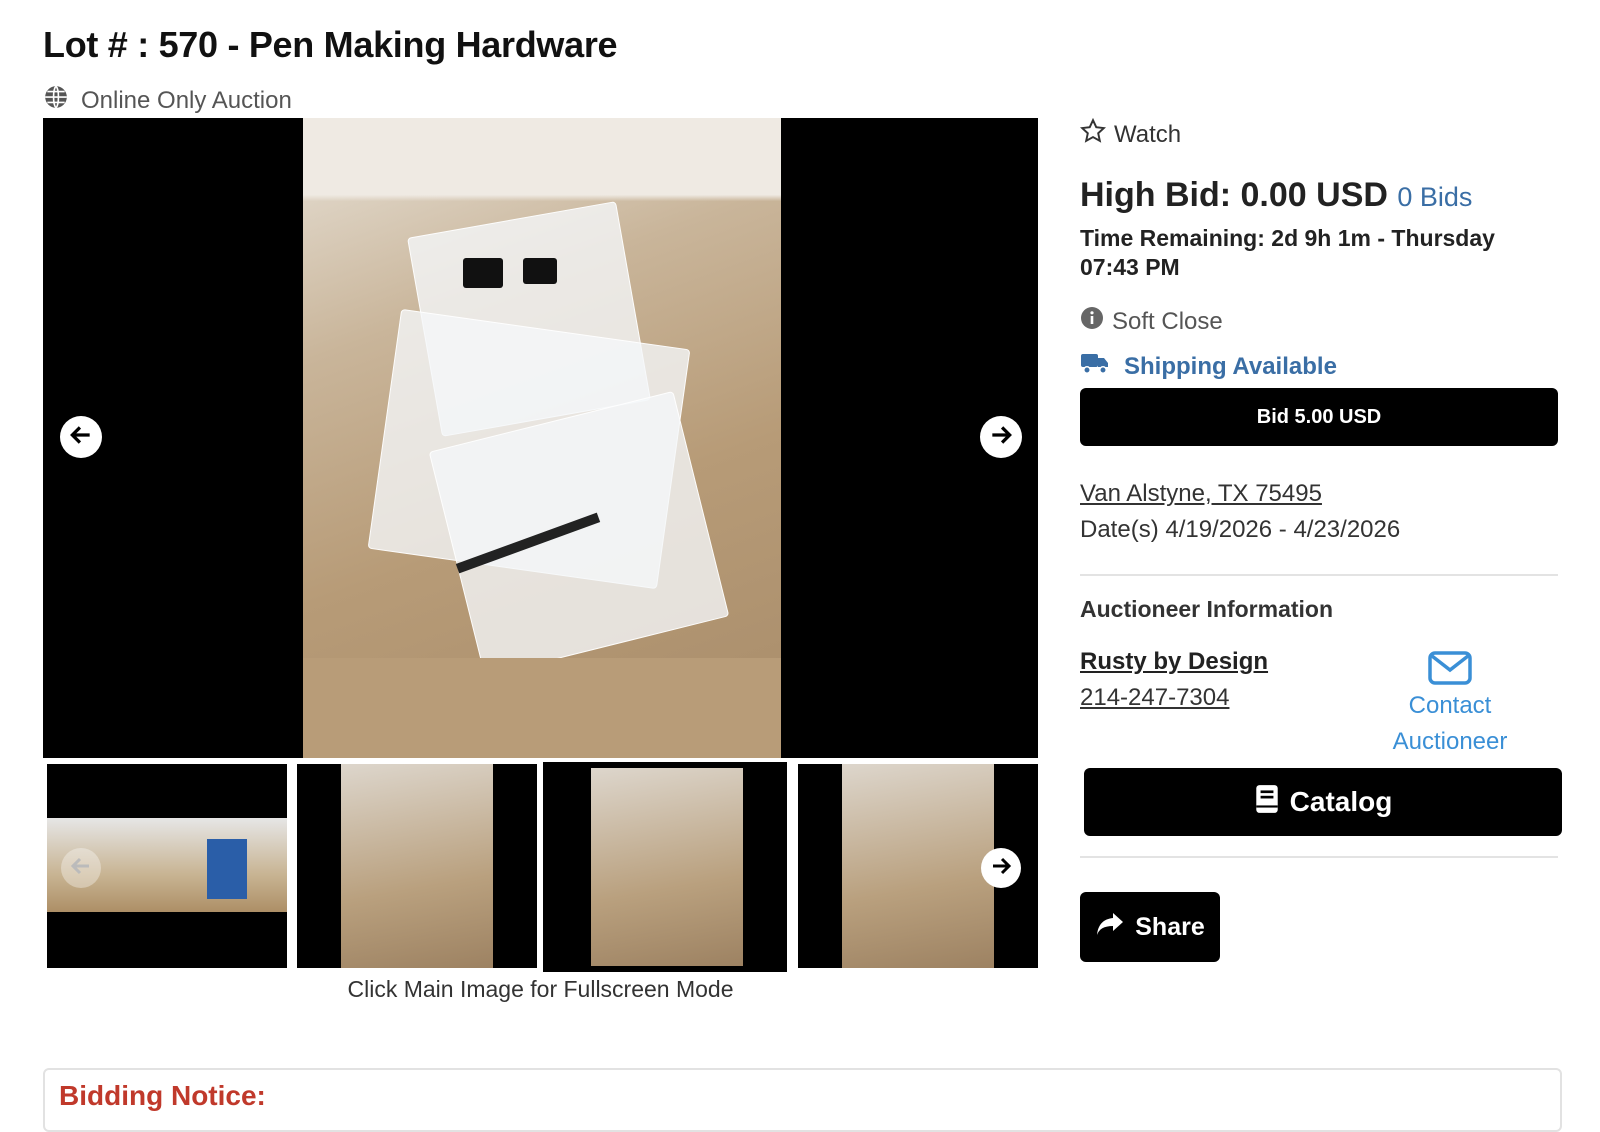 The width and height of the screenshot is (1600, 1132). I want to click on share-label: Share, so click(1170, 926).